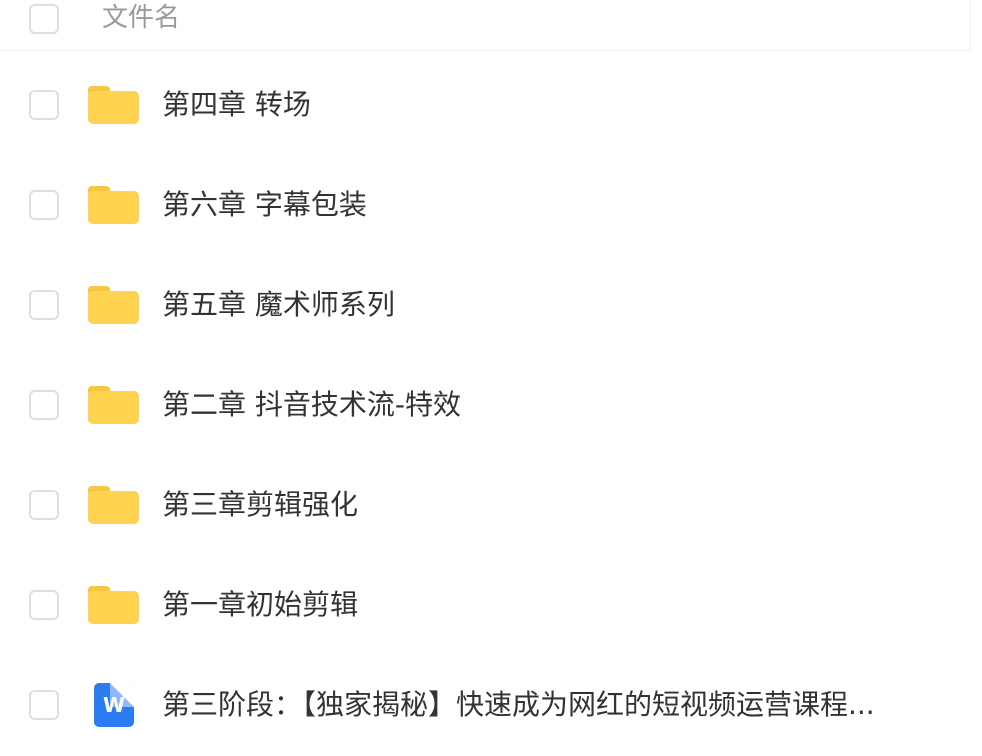  I want to click on file-name: 第三章剪辑强化, so click(260, 505).